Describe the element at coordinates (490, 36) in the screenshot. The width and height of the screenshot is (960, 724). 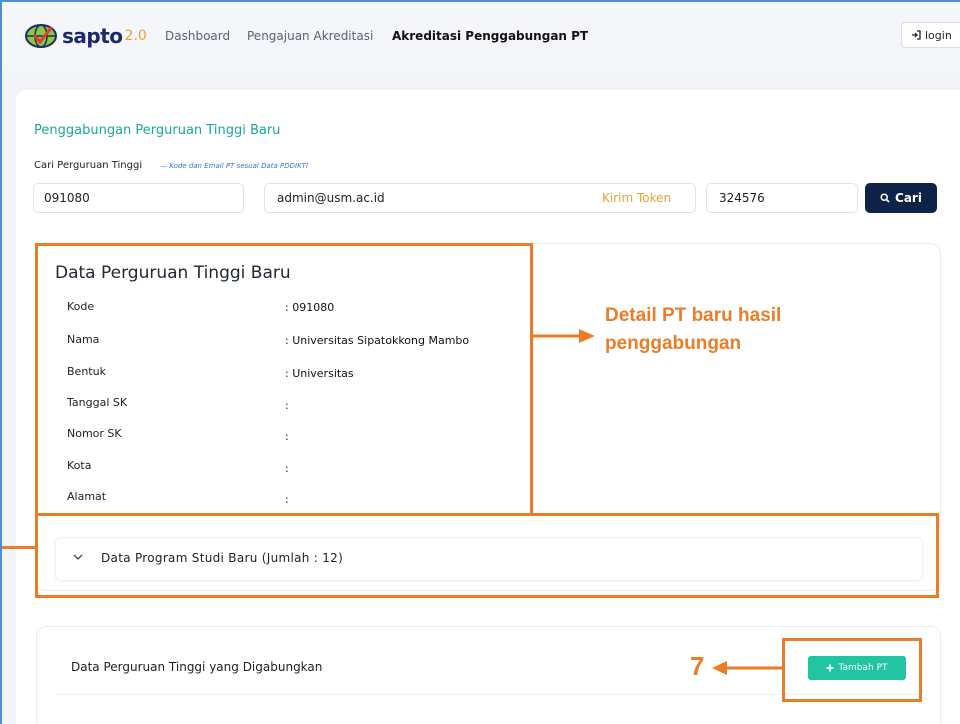
I see `nav-akreditasi-penggabungan: Akreditasi Penggabungan PT` at that location.